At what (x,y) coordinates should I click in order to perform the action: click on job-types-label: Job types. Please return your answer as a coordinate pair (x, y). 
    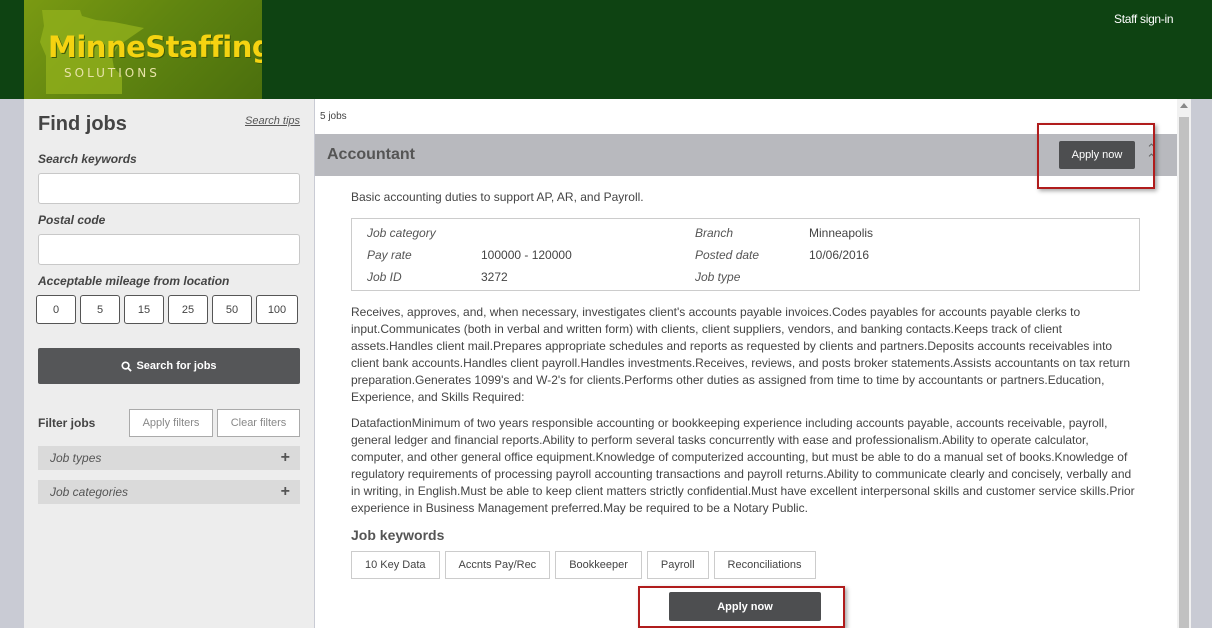
    Looking at the image, I should click on (76, 458).